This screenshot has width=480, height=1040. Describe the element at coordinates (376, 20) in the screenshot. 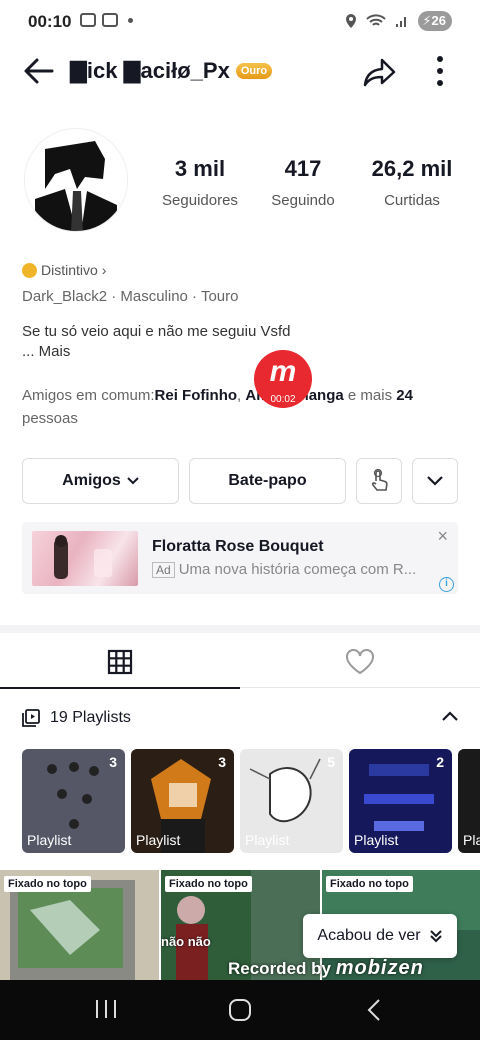

I see `wifi-icon` at that location.